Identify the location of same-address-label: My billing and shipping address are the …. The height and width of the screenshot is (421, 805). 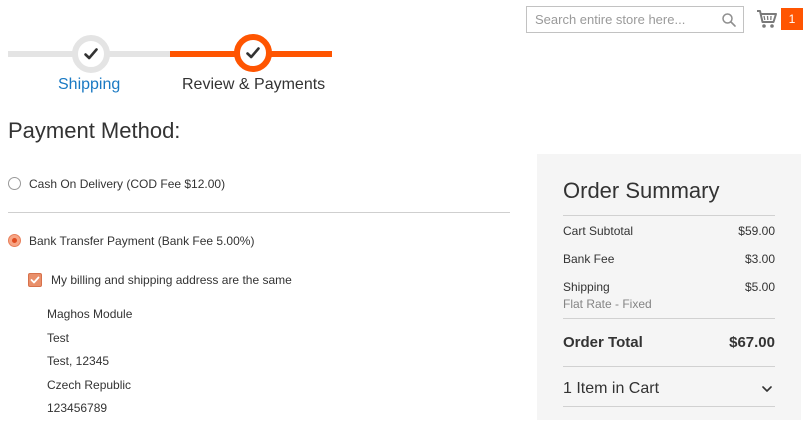
(171, 280).